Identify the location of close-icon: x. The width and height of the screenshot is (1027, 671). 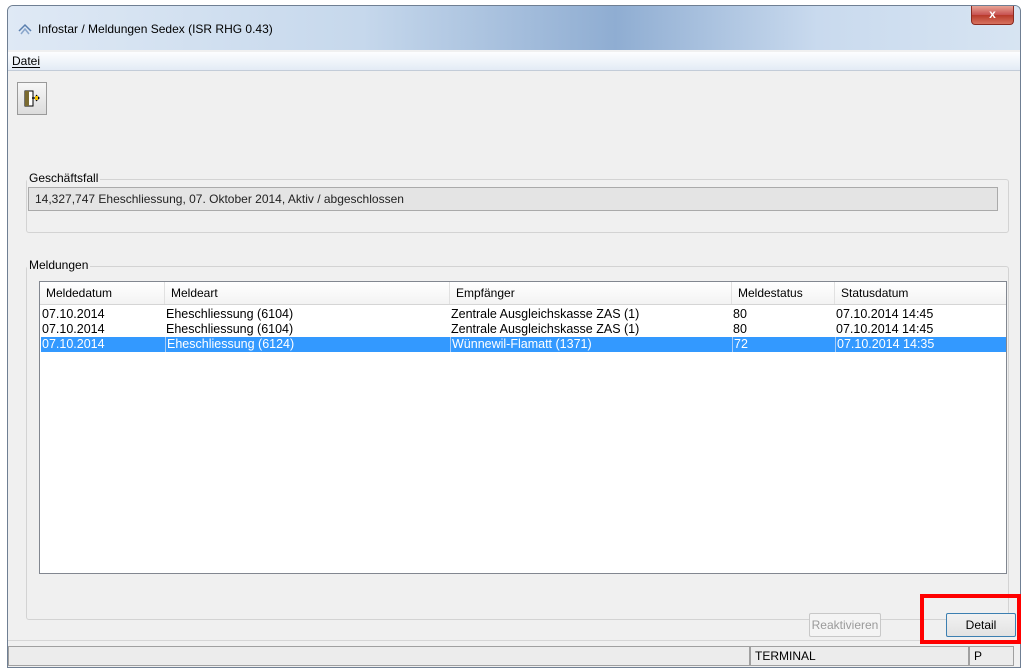
(992, 14).